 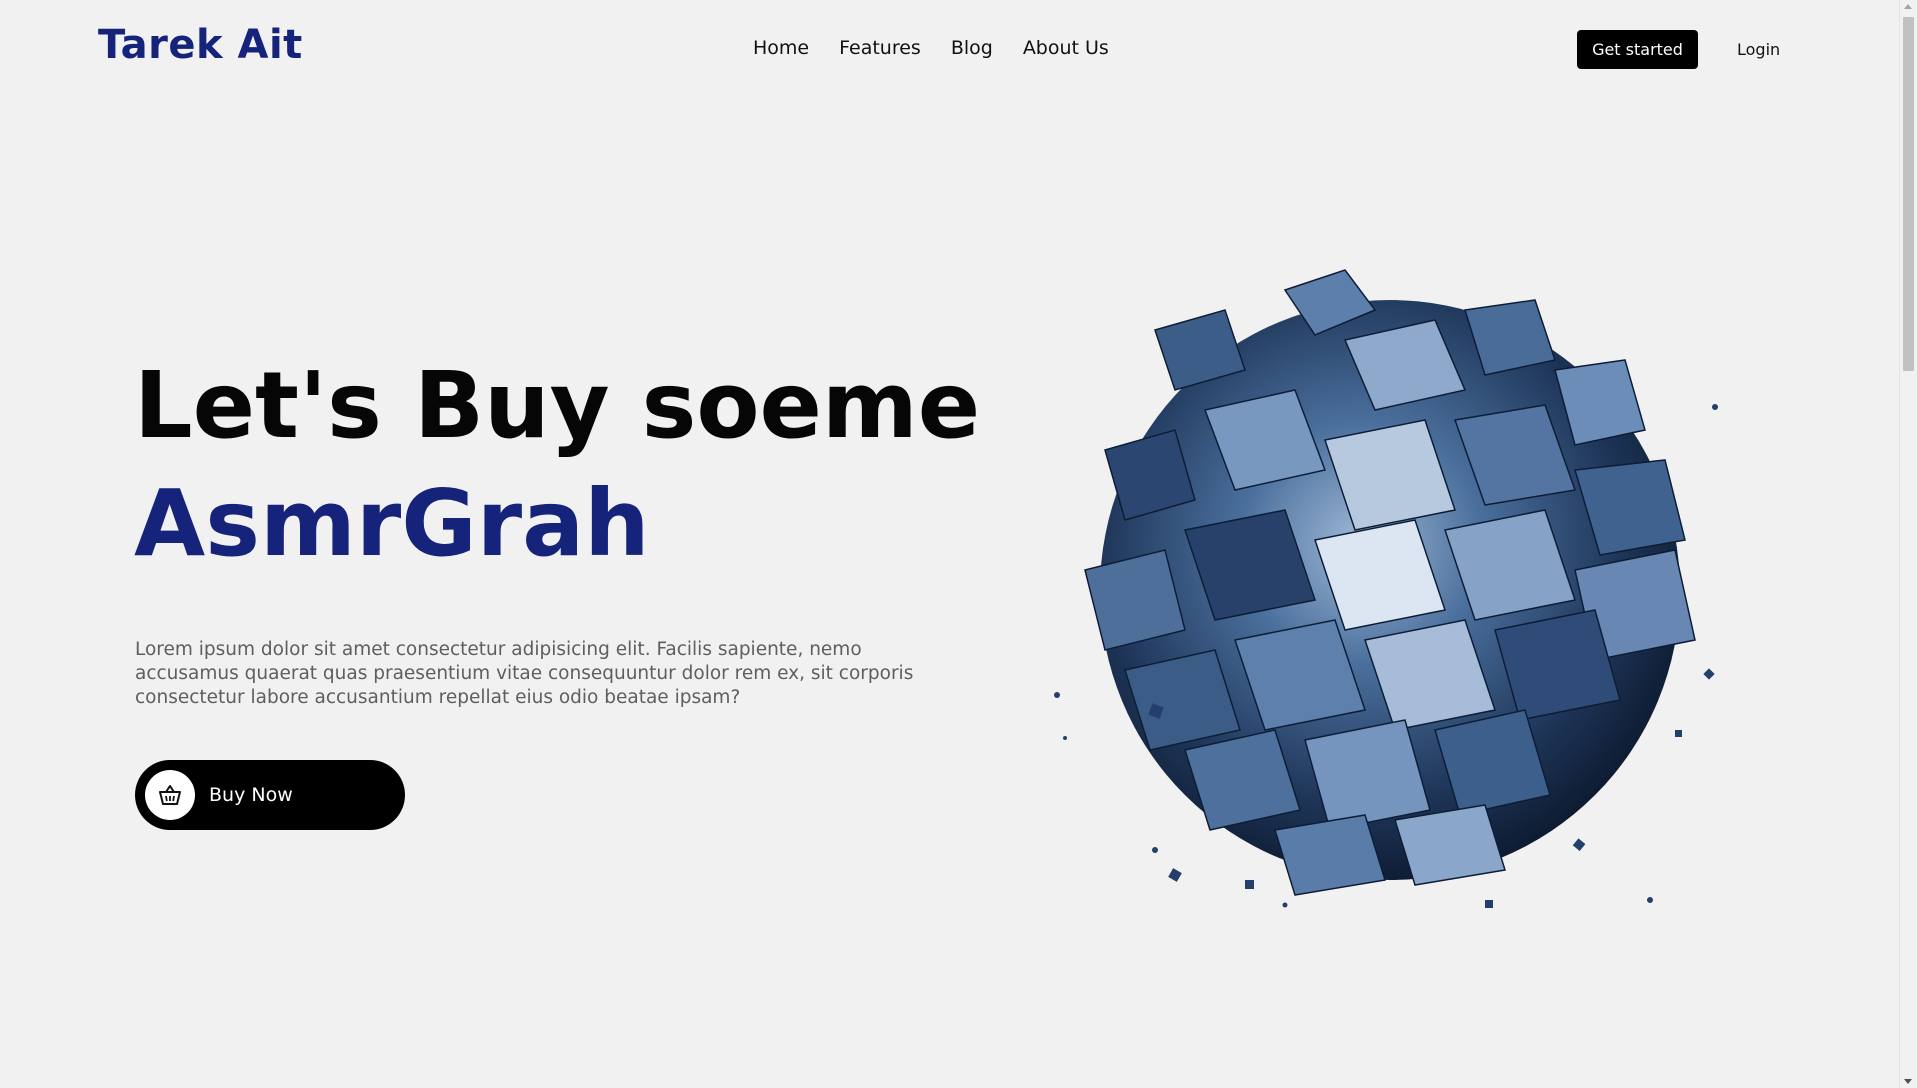 What do you see at coordinates (557, 405) in the screenshot?
I see `hero-title-line1: Let's Buy soeme` at bounding box center [557, 405].